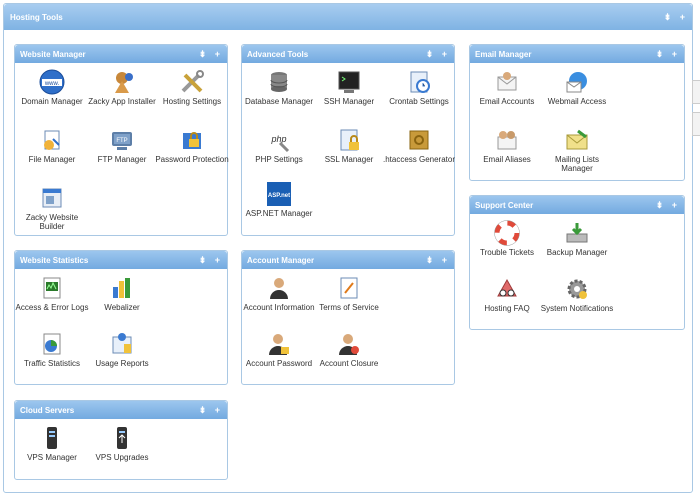 The width and height of the screenshot is (700, 500). I want to click on website-manager-header: Website Manager ⇟ +, so click(121, 54).